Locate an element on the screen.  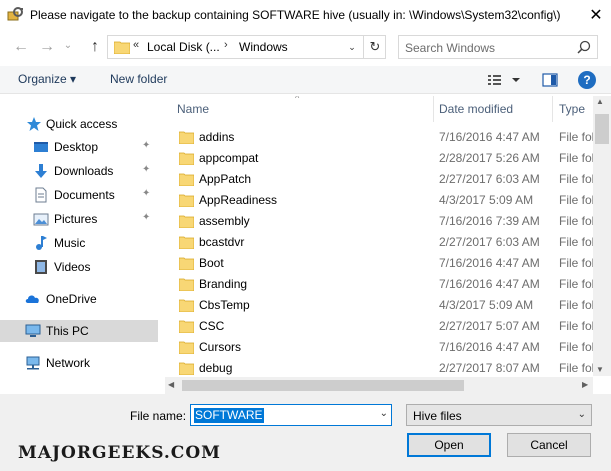
sidebar-item-documents: Documents ✦ is located at coordinates (79, 195).